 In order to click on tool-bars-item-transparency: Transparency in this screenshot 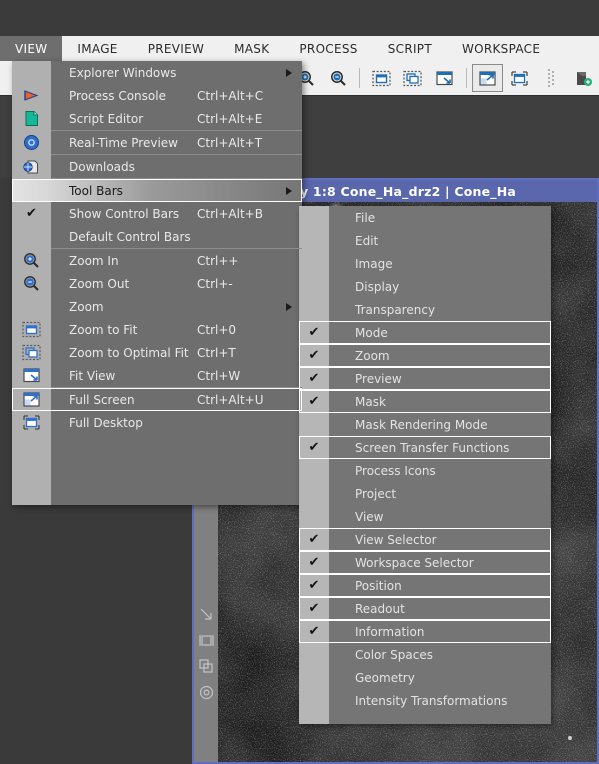, I will do `click(425, 309)`.